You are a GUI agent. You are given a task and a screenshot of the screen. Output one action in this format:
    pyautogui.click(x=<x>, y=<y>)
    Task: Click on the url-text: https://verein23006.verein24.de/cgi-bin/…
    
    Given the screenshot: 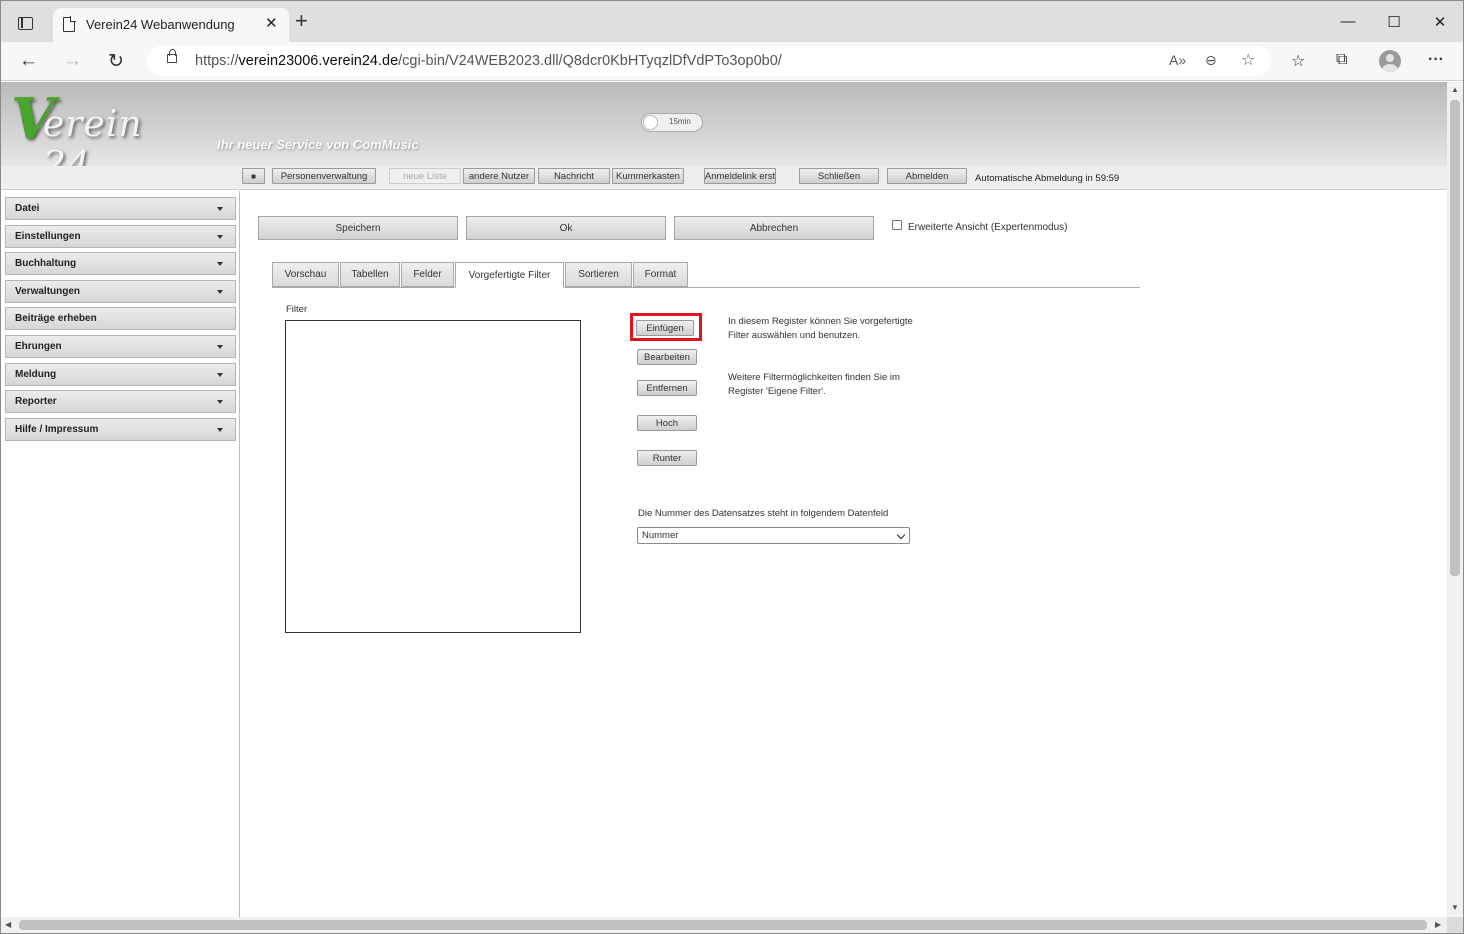 What is the action you would take?
    pyautogui.click(x=488, y=61)
    